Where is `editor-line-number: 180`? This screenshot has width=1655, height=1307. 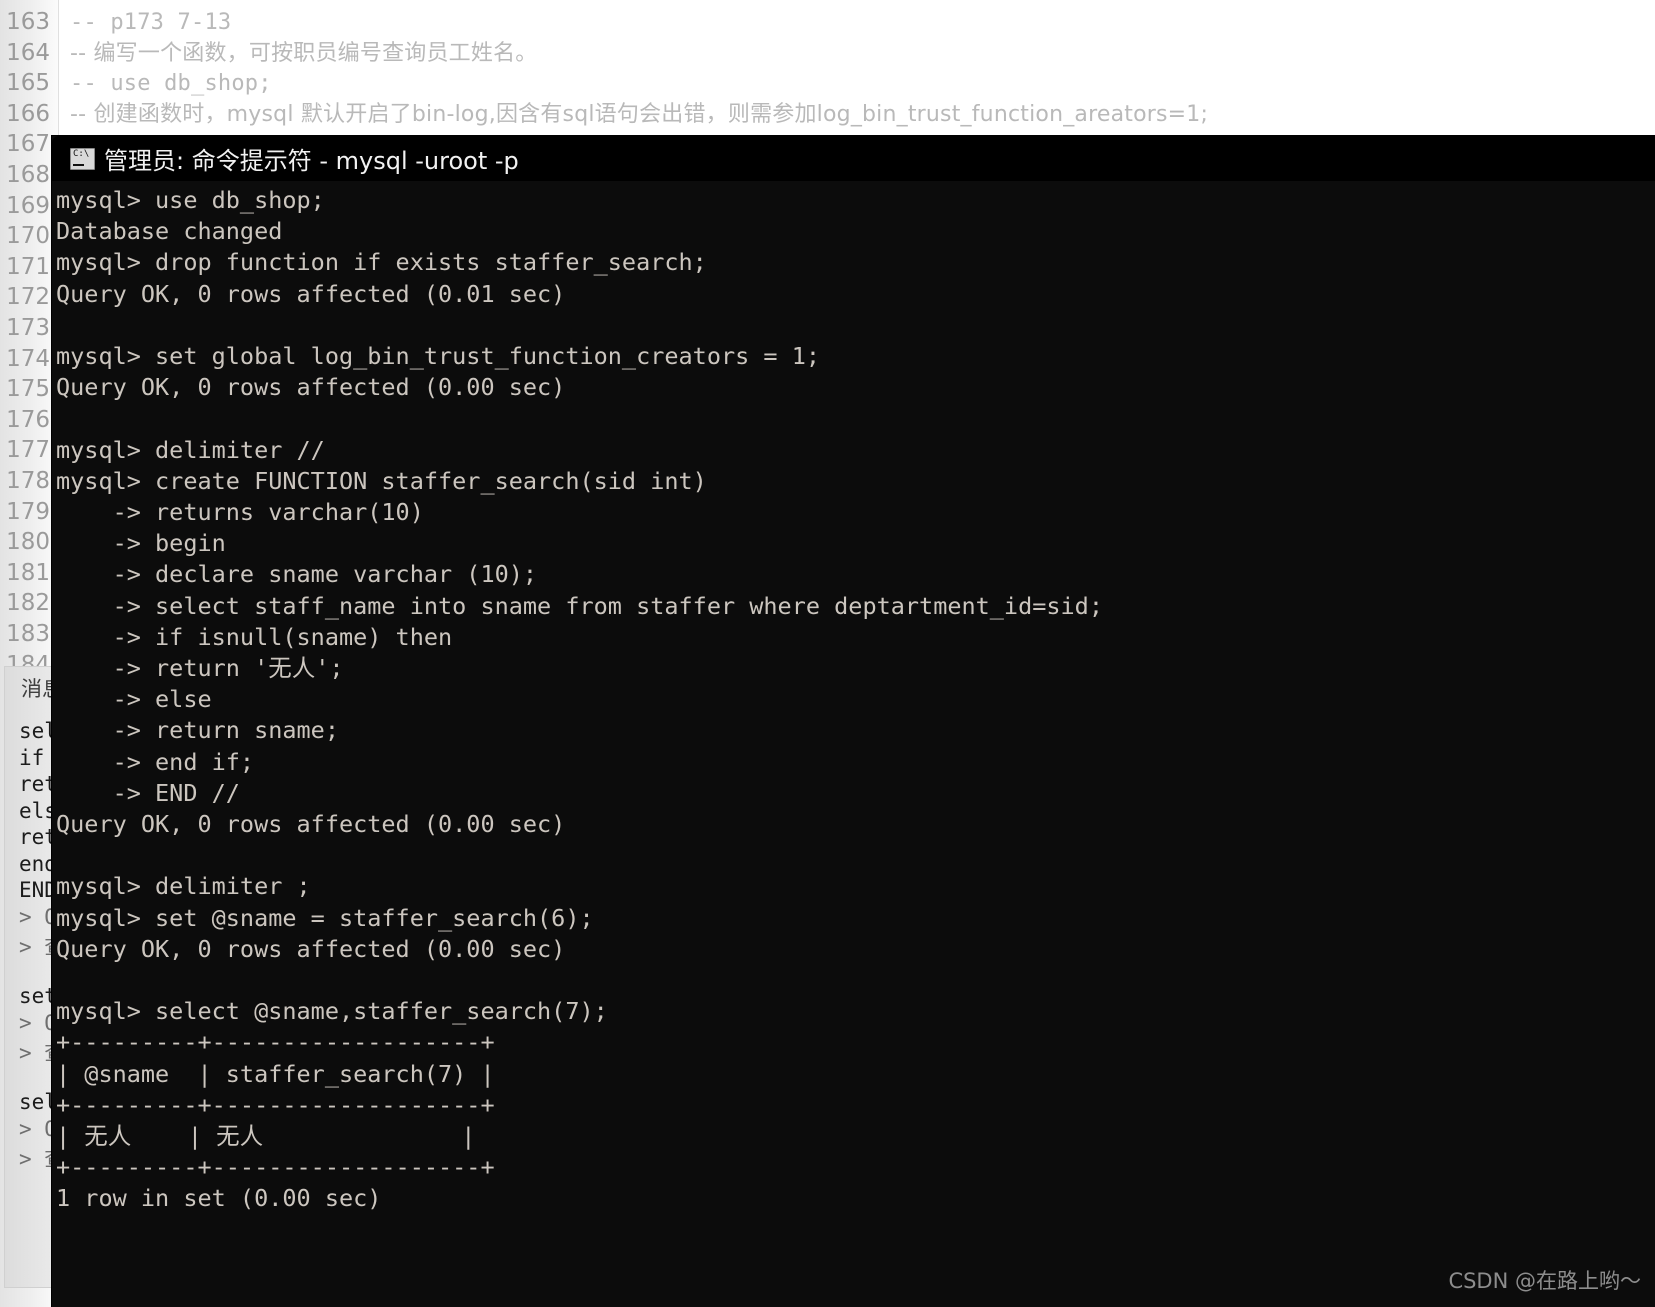 editor-line-number: 180 is located at coordinates (28, 542).